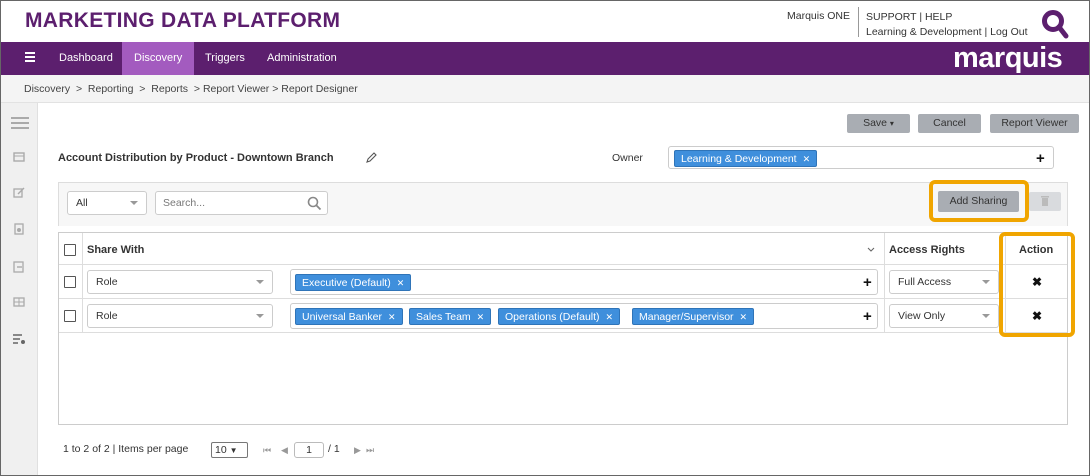 This screenshot has width=1090, height=476. I want to click on items-per-page-select: 10 ▼, so click(229, 450).